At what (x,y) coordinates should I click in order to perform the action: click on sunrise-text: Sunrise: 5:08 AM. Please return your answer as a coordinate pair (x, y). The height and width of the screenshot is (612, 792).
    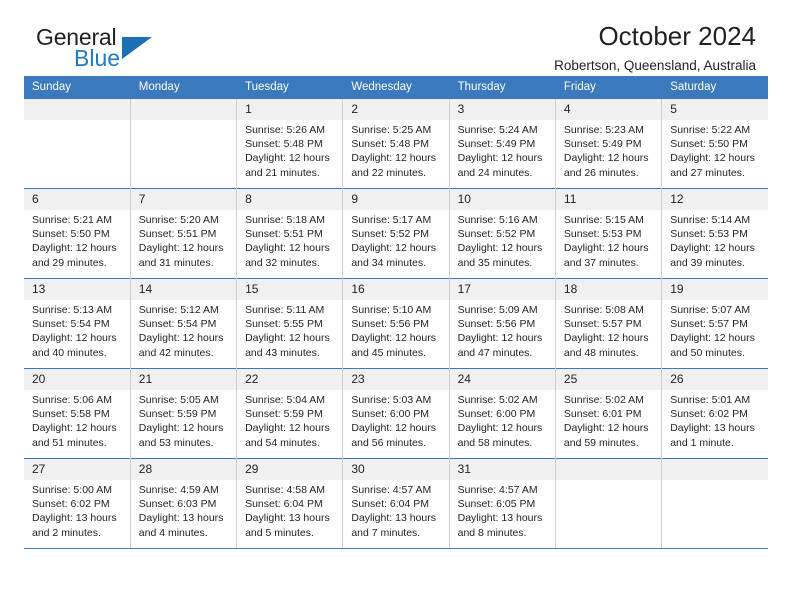
    Looking at the image, I should click on (603, 310).